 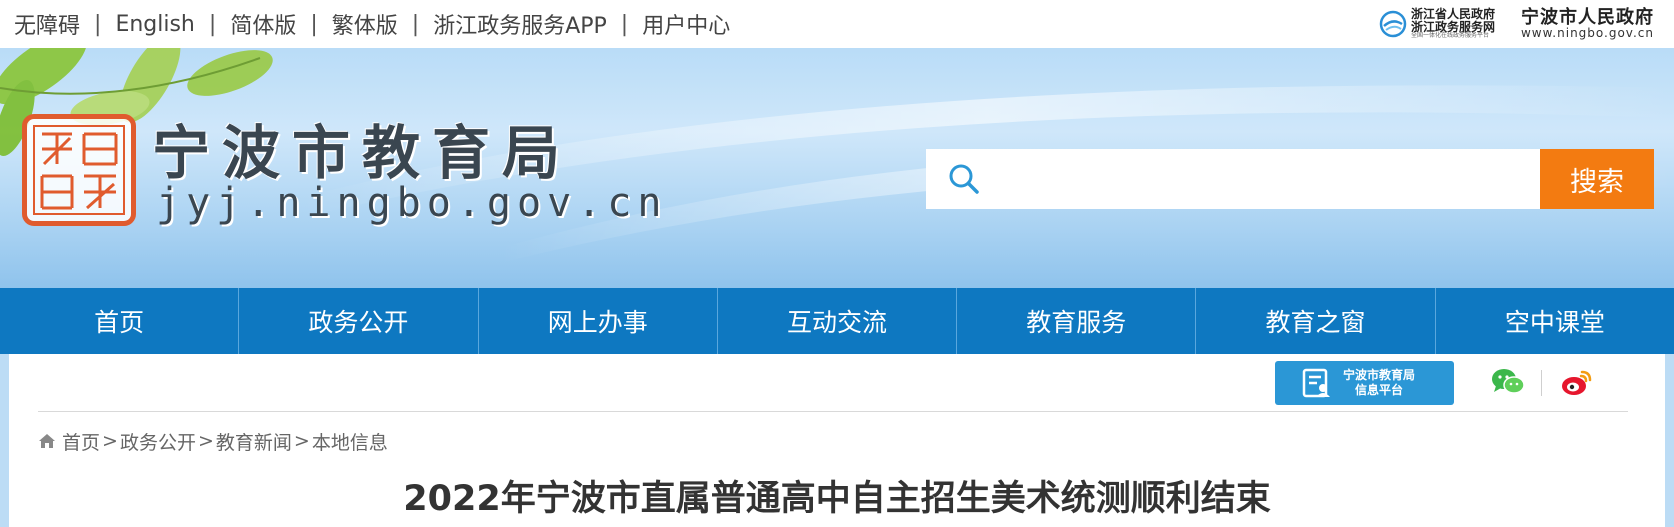 I want to click on ningbo-gov-logo: 宁波市人民政府 www.ningbo.gov.cn, so click(x=1587, y=23).